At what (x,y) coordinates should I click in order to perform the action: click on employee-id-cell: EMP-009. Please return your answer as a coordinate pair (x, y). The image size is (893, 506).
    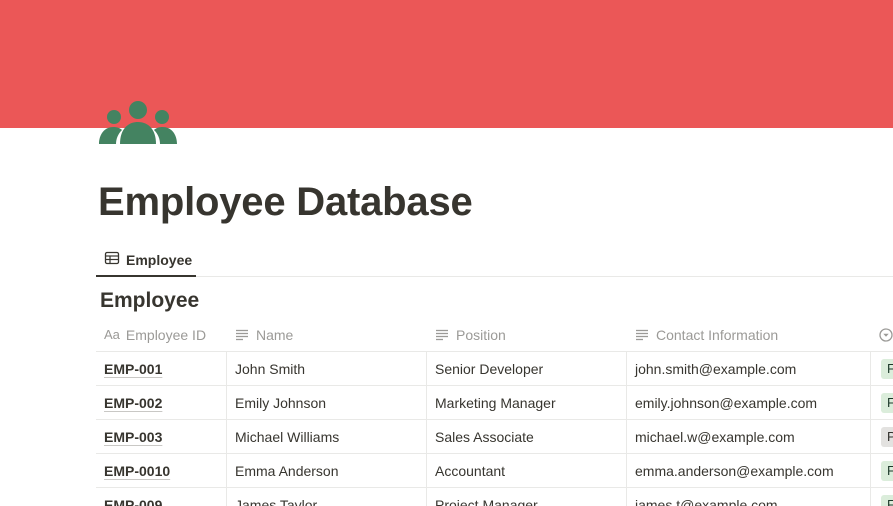
    Looking at the image, I should click on (161, 497).